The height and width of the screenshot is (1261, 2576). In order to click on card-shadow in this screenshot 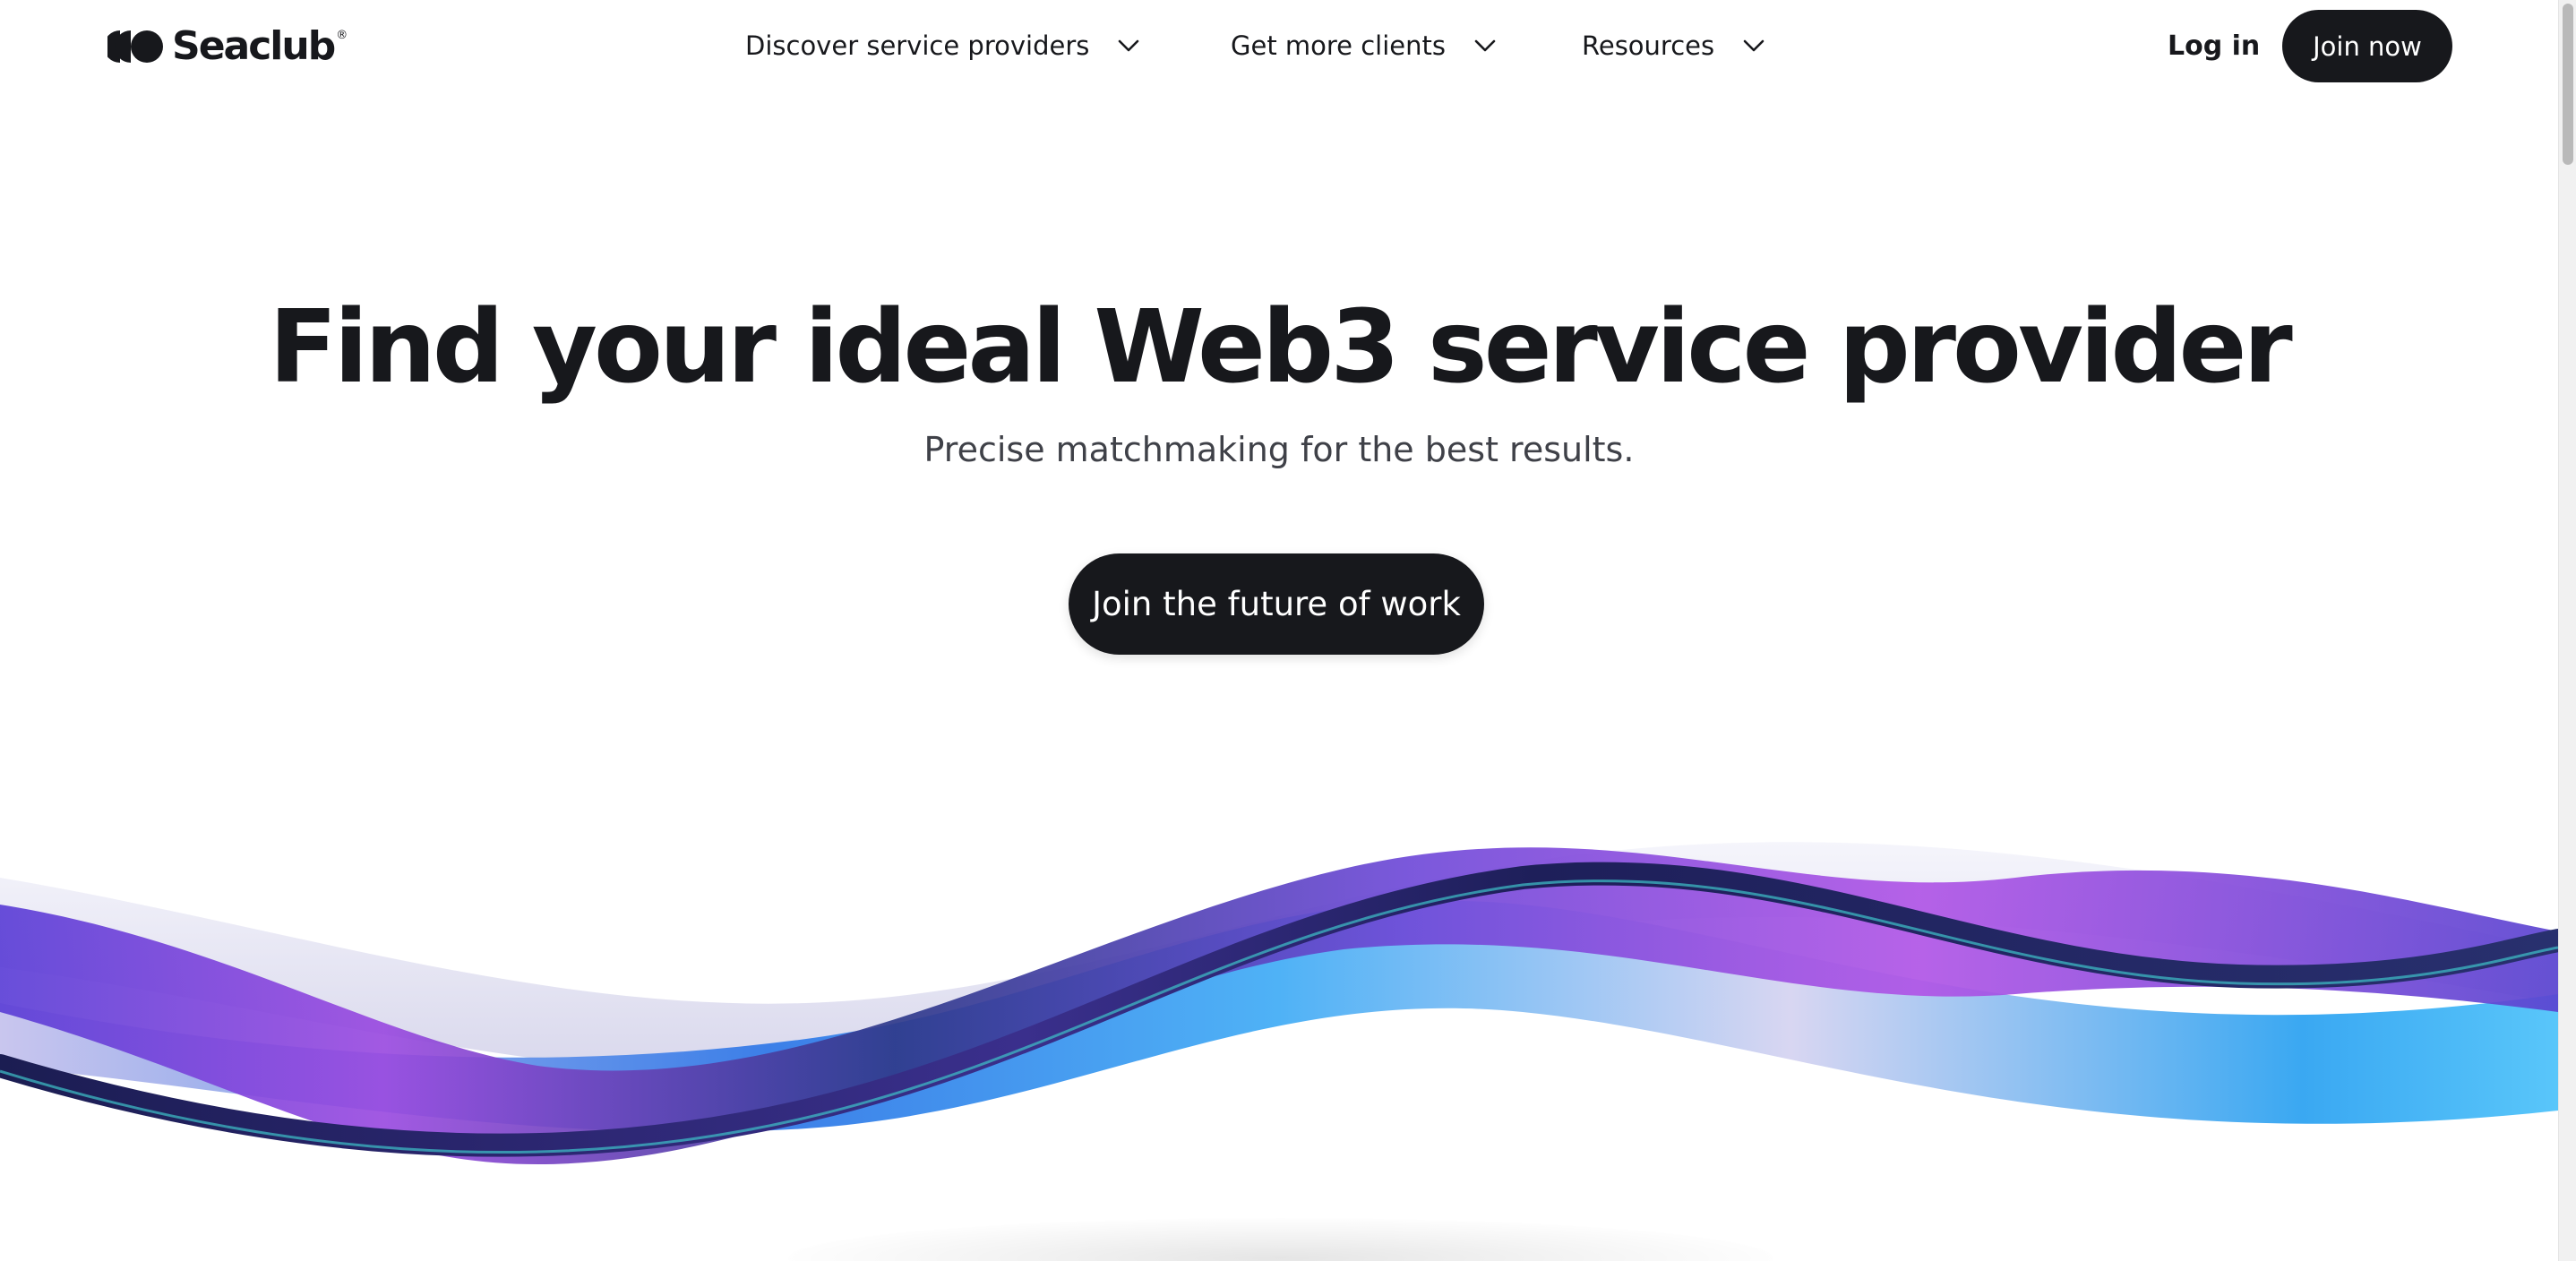, I will do `click(1280, 1240)`.